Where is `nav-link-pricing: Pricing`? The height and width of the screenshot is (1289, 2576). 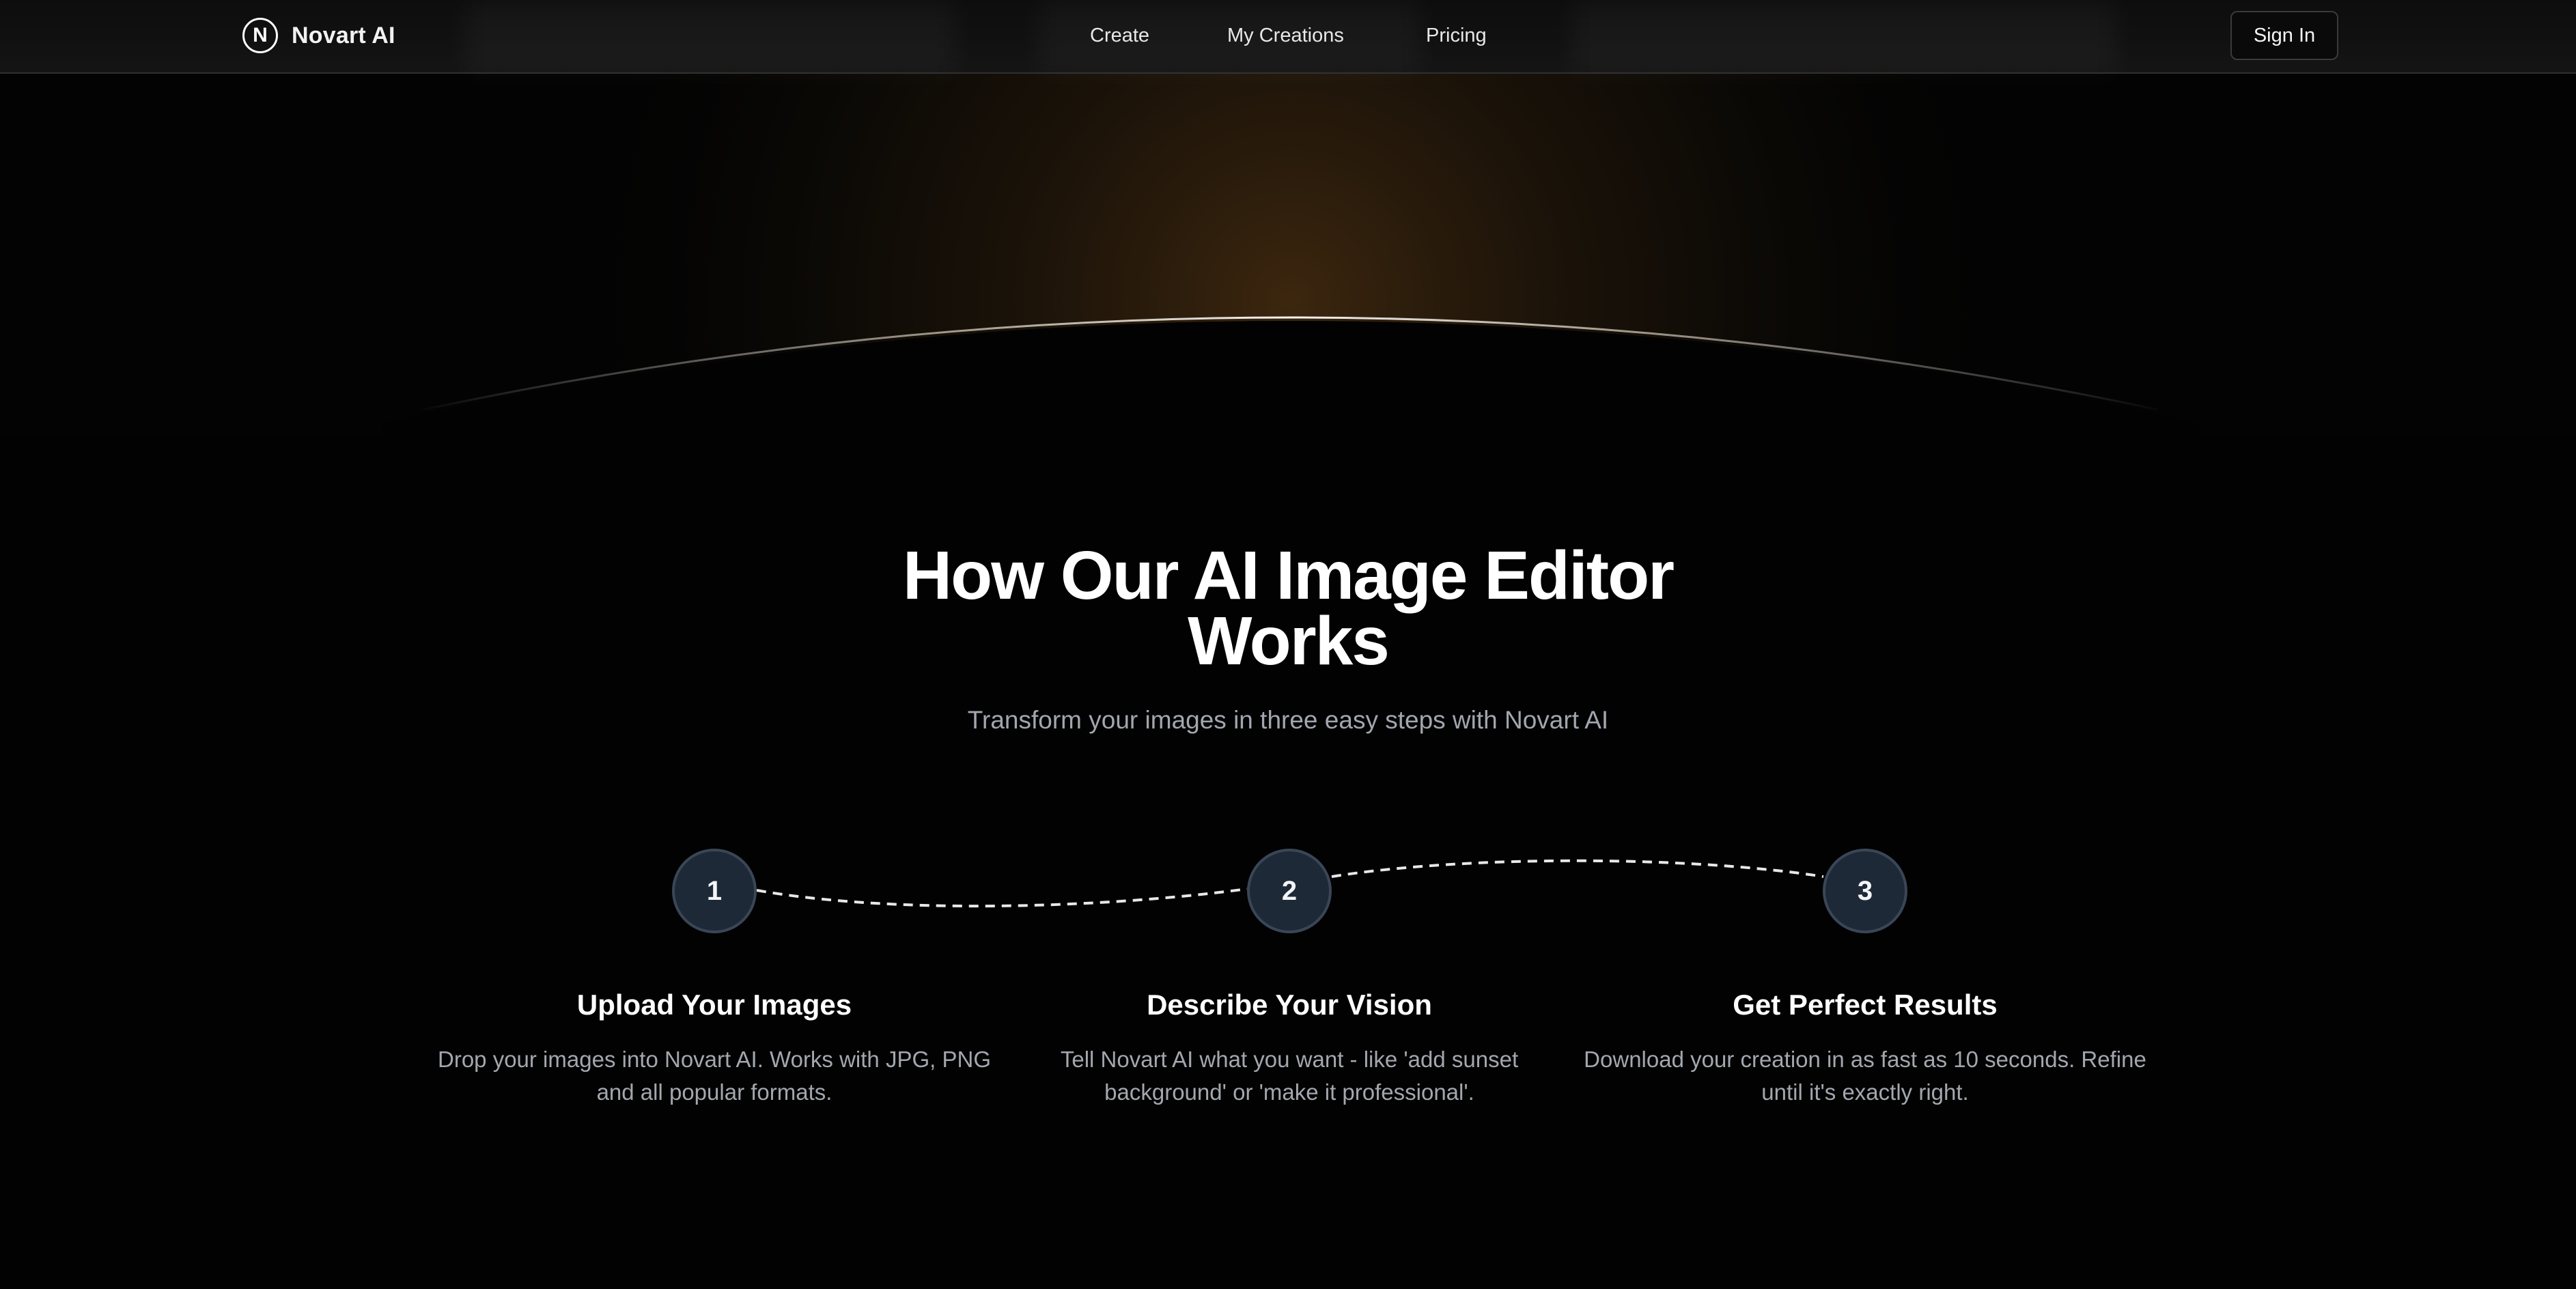
nav-link-pricing: Pricing is located at coordinates (1456, 35).